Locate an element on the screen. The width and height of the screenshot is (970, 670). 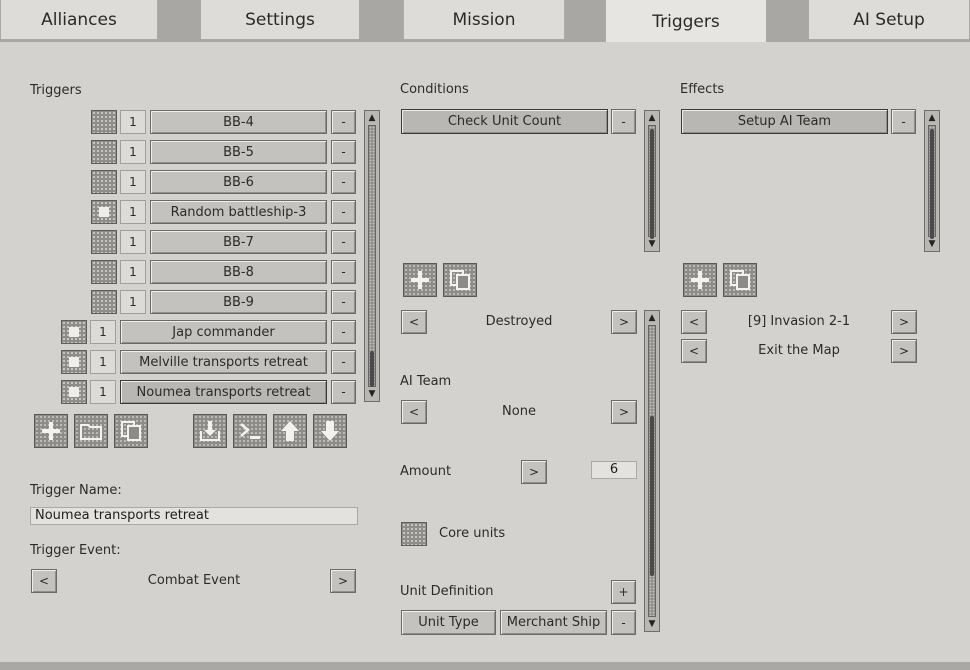
condition-item: Check Unit Count is located at coordinates (504, 121).